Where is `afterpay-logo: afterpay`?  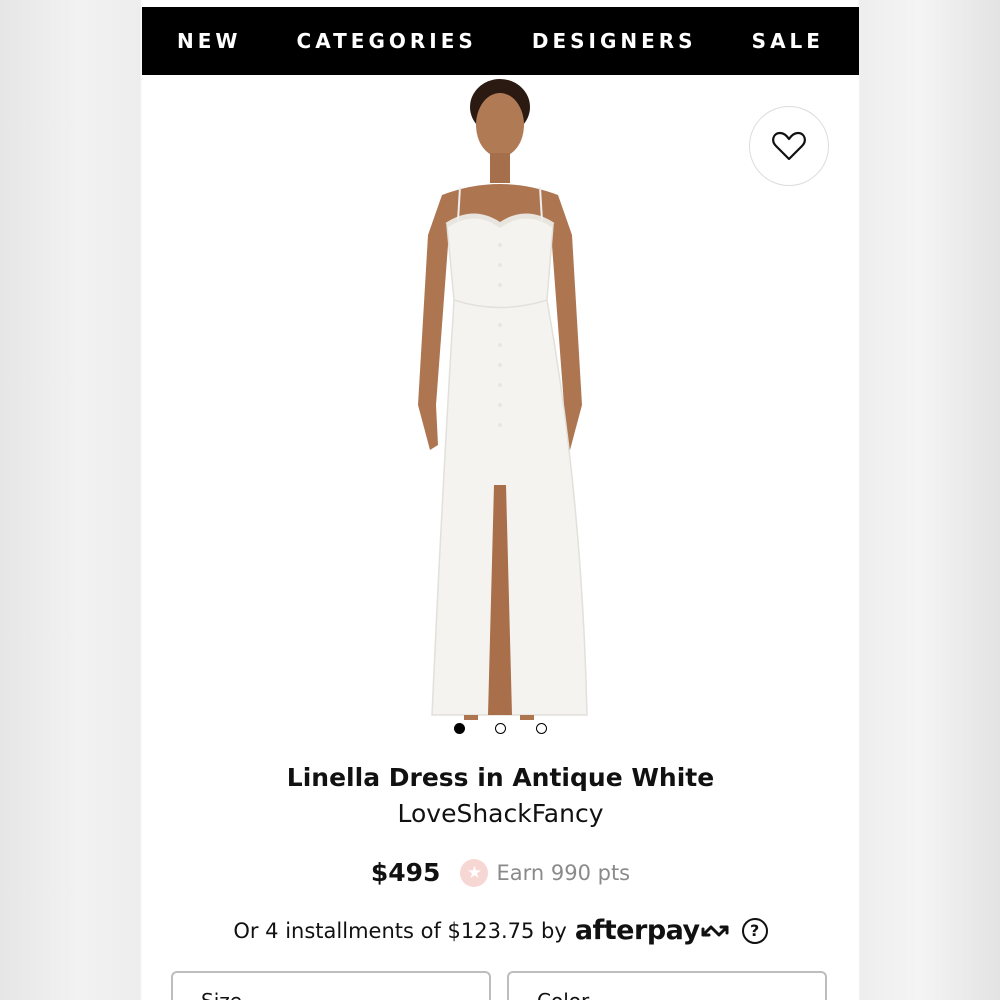
afterpay-logo: afterpay is located at coordinates (654, 930).